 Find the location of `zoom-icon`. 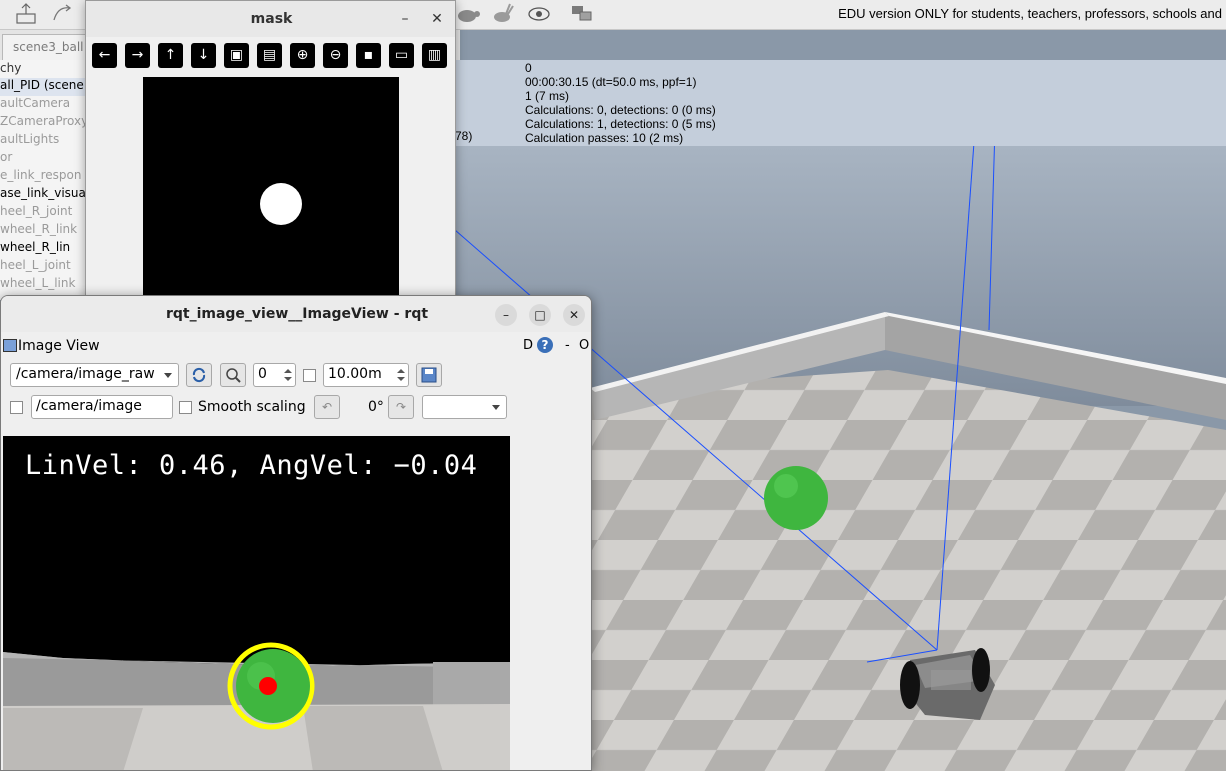

zoom-icon is located at coordinates (233, 375).